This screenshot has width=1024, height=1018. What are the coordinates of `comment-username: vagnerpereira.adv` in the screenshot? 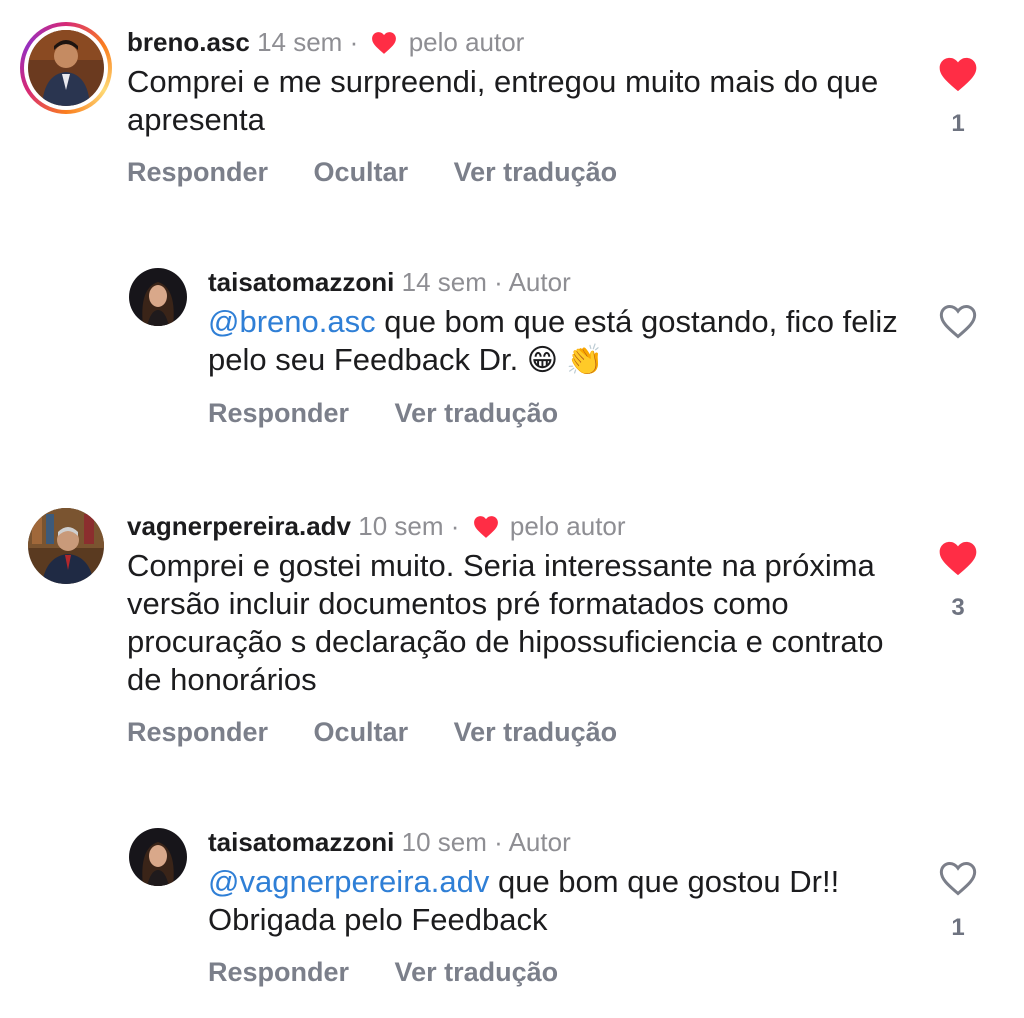 It's located at (239, 526).